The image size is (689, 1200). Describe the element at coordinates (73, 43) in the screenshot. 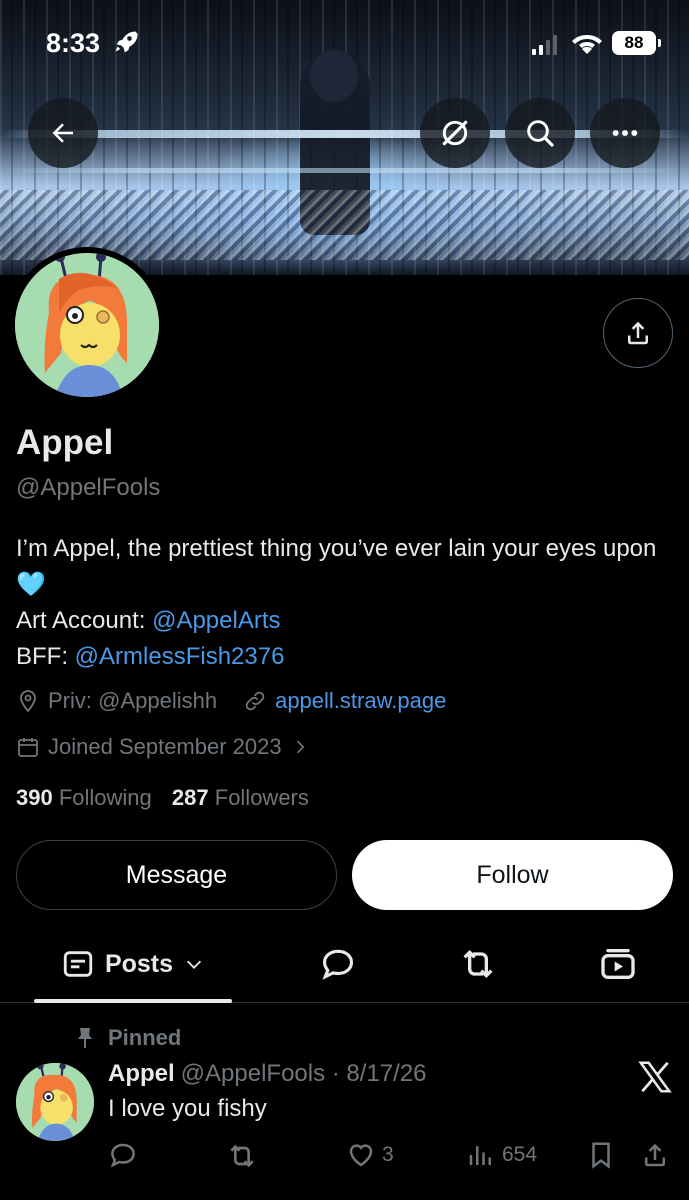

I see `status-time: 8:33` at that location.